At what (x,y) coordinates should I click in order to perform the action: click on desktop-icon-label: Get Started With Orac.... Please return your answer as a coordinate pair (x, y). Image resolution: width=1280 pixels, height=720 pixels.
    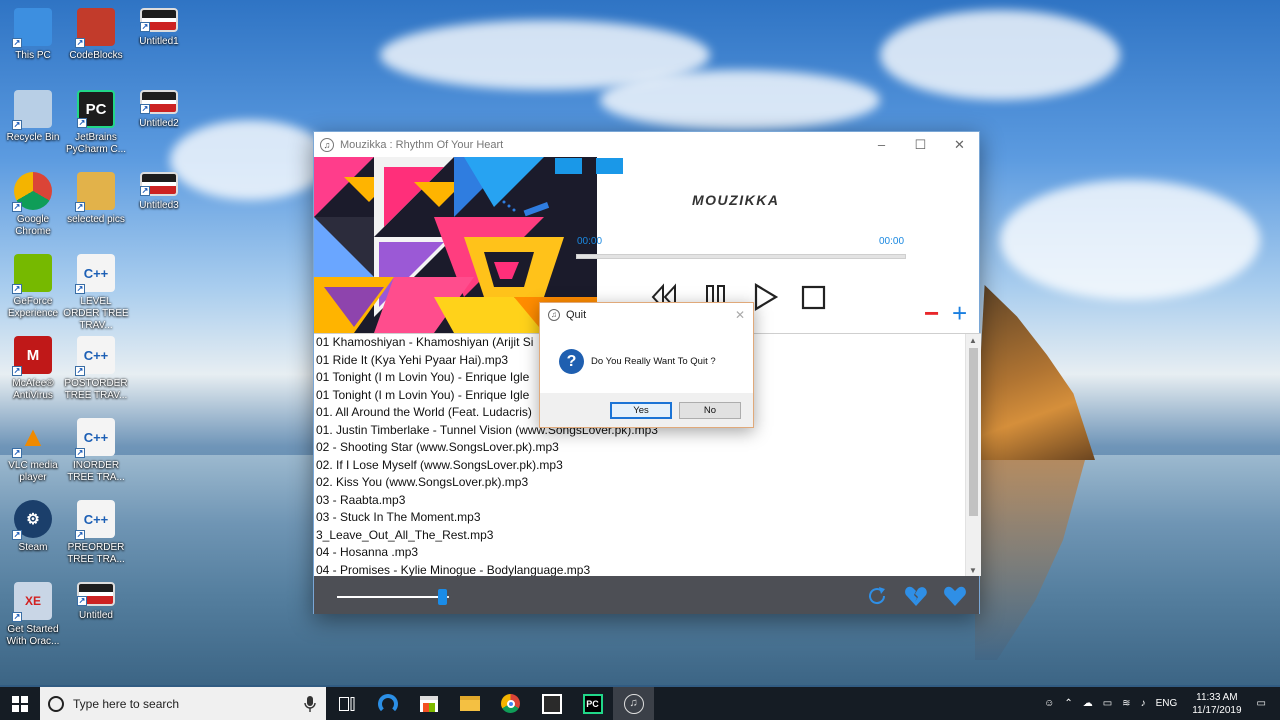
    Looking at the image, I should click on (33, 635).